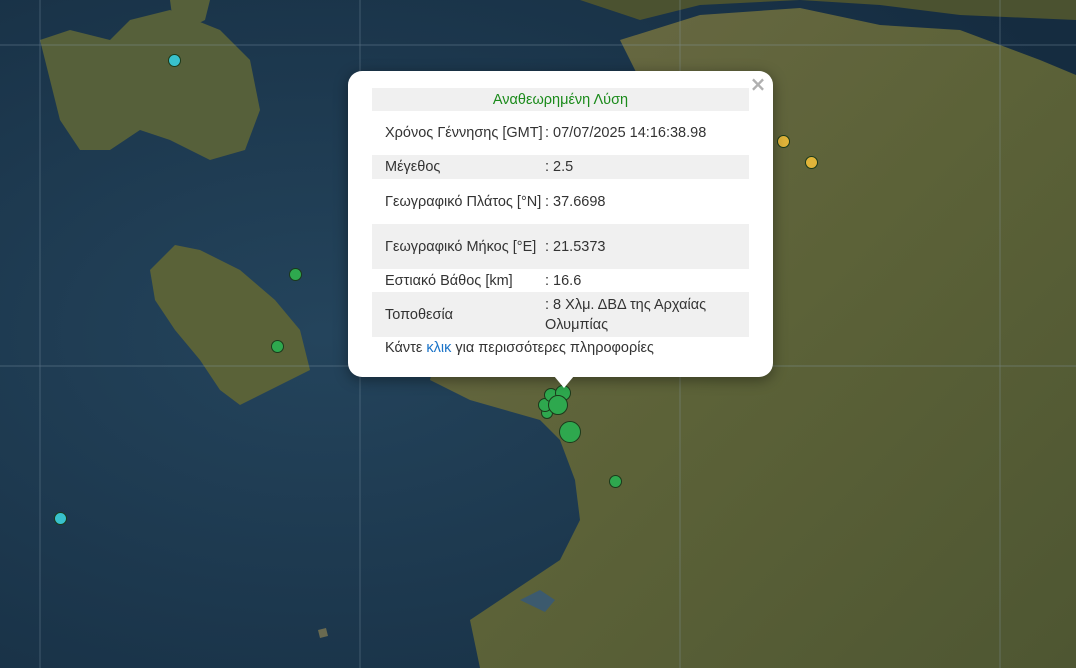 This screenshot has width=1076, height=668. I want to click on info-value-time: : 07/07/2025 14:16:38.98, so click(626, 133).